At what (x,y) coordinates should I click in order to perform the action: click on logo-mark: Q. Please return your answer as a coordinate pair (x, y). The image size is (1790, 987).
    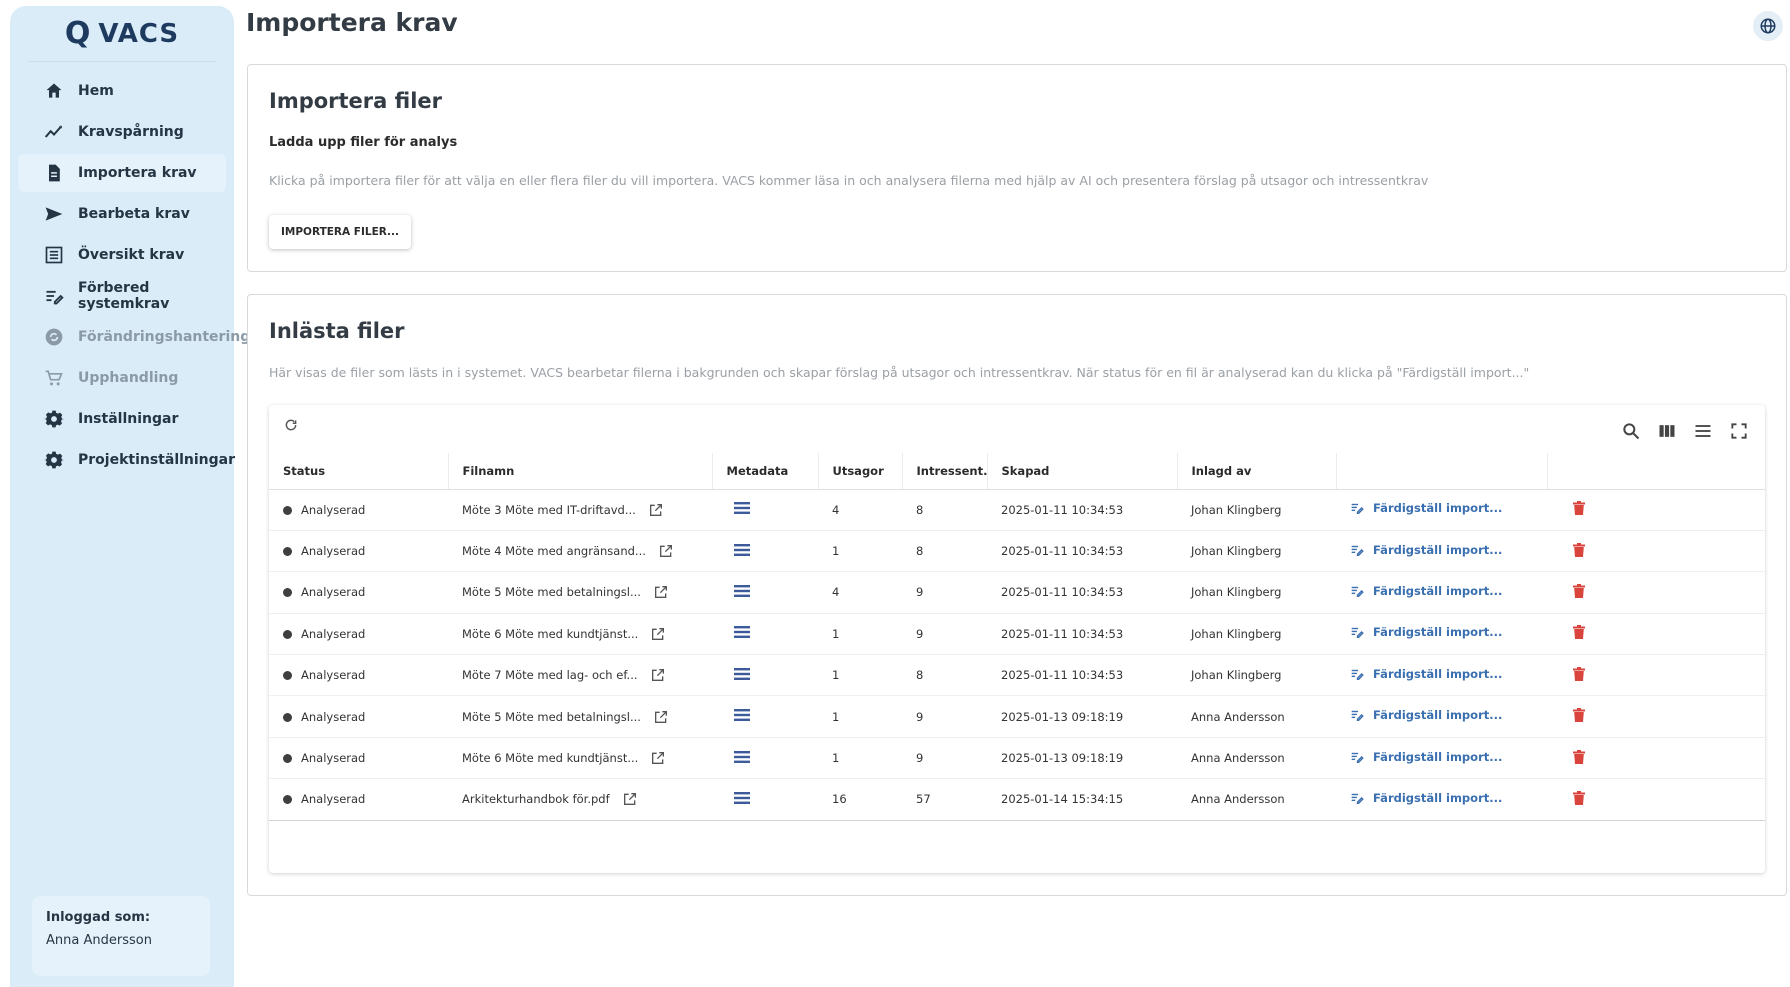
    Looking at the image, I should click on (77, 33).